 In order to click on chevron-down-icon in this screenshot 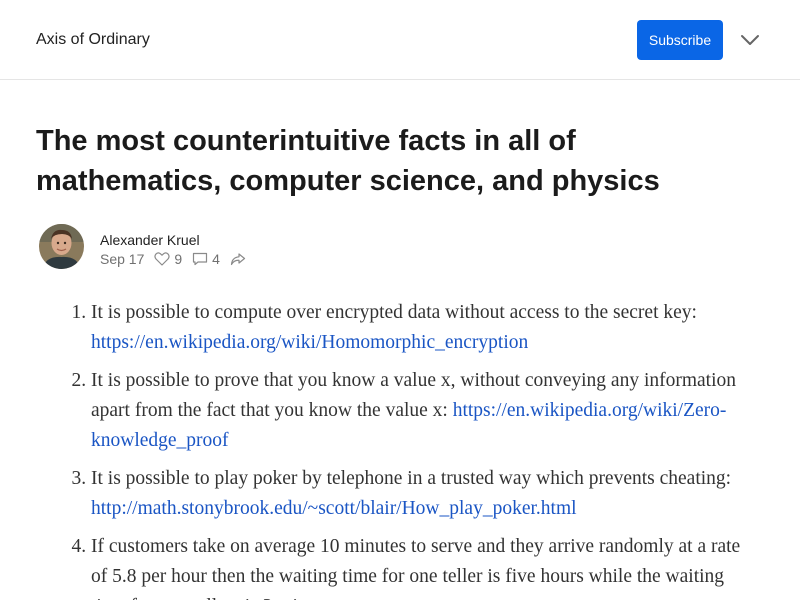, I will do `click(750, 40)`.